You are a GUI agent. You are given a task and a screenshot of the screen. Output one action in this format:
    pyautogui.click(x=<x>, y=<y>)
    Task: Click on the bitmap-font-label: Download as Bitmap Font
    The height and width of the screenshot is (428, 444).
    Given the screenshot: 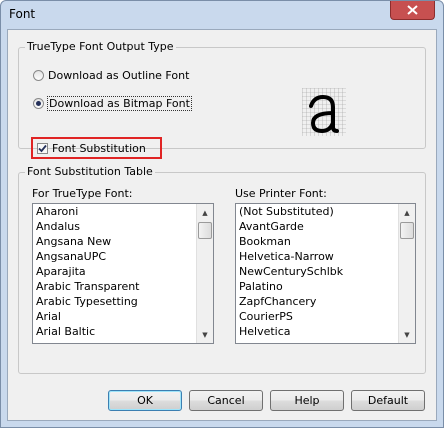 What is the action you would take?
    pyautogui.click(x=119, y=103)
    